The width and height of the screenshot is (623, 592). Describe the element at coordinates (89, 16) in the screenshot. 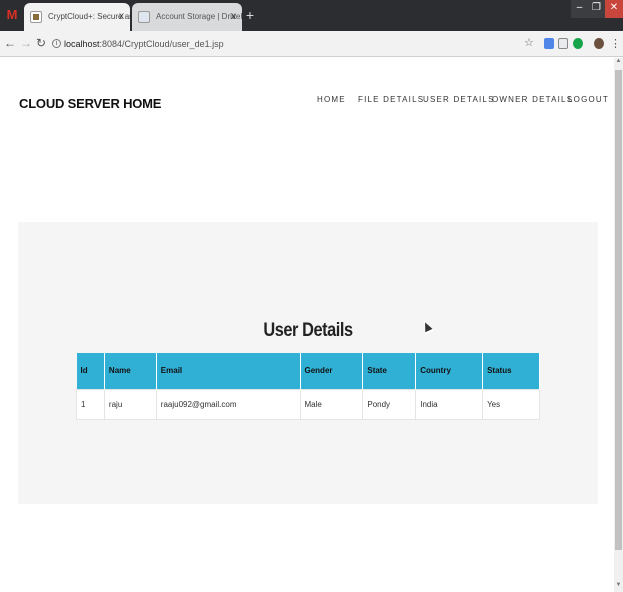

I see `tab-title: CryptCloud+: Secure and Expressive` at that location.